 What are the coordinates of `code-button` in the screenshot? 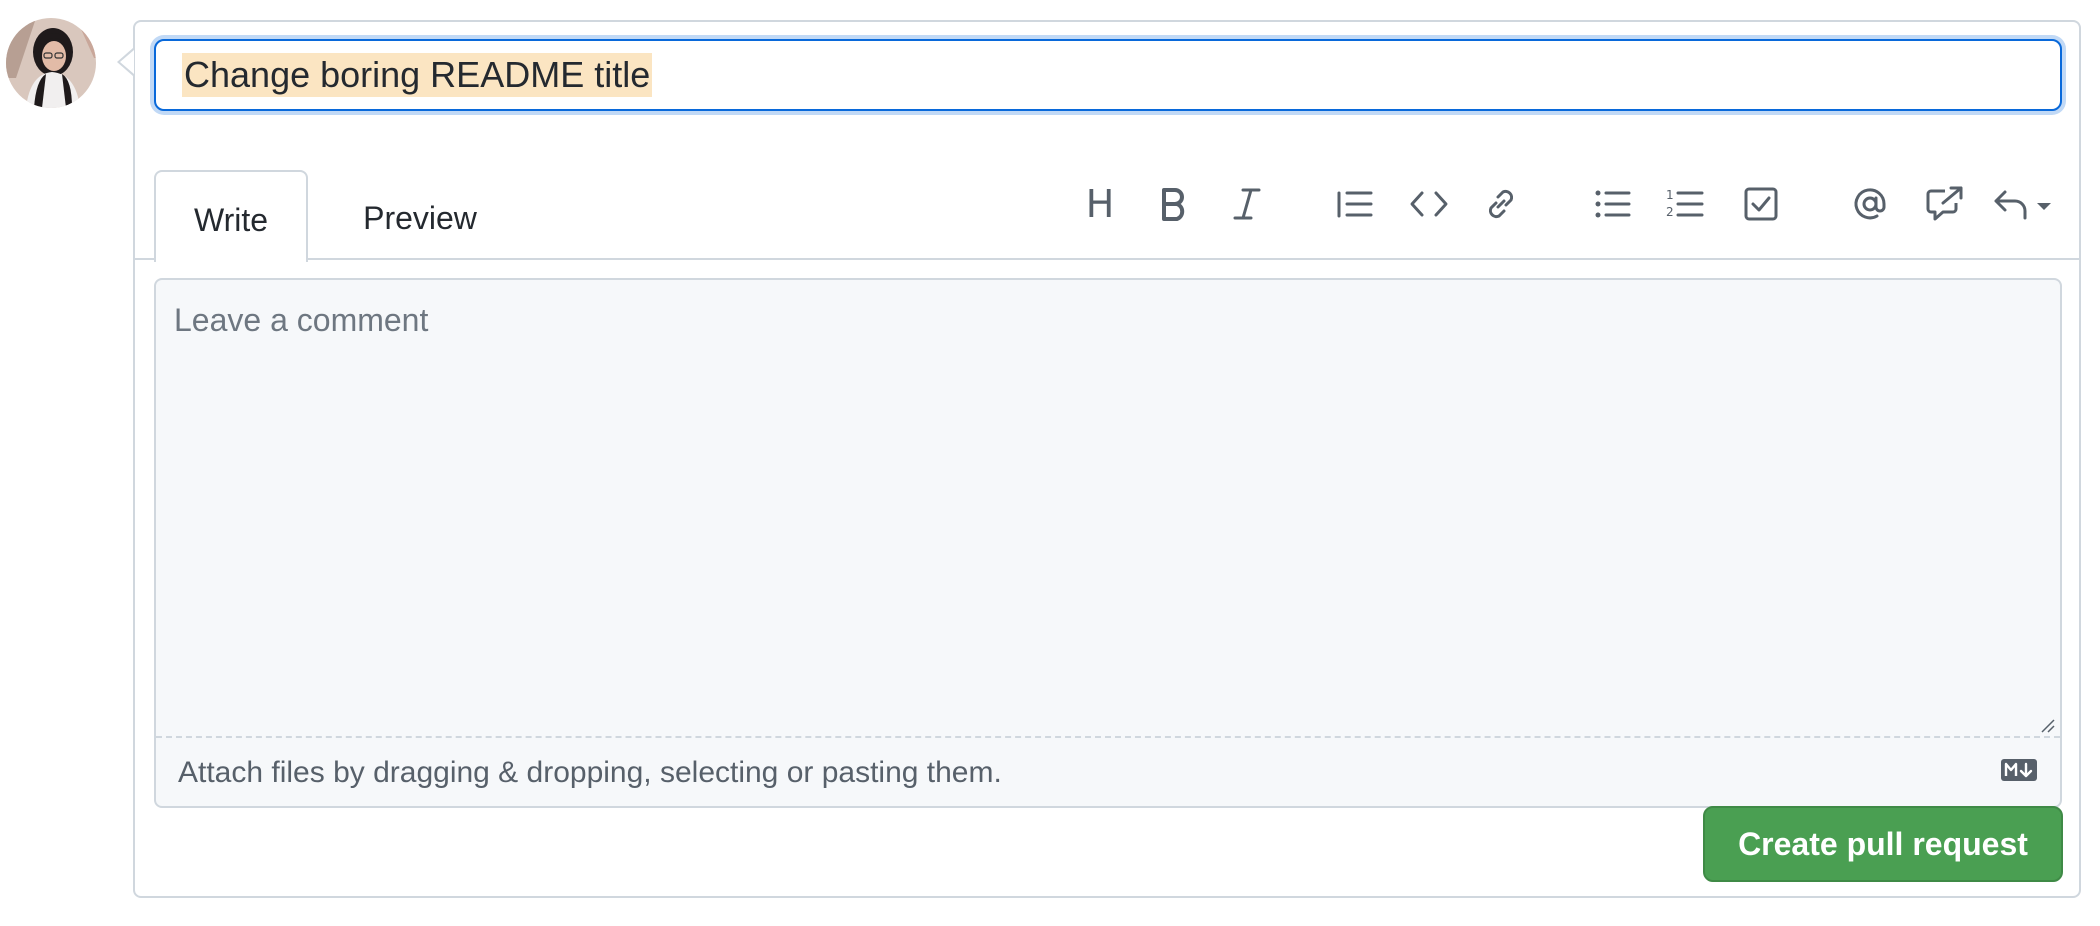 It's located at (1429, 204).